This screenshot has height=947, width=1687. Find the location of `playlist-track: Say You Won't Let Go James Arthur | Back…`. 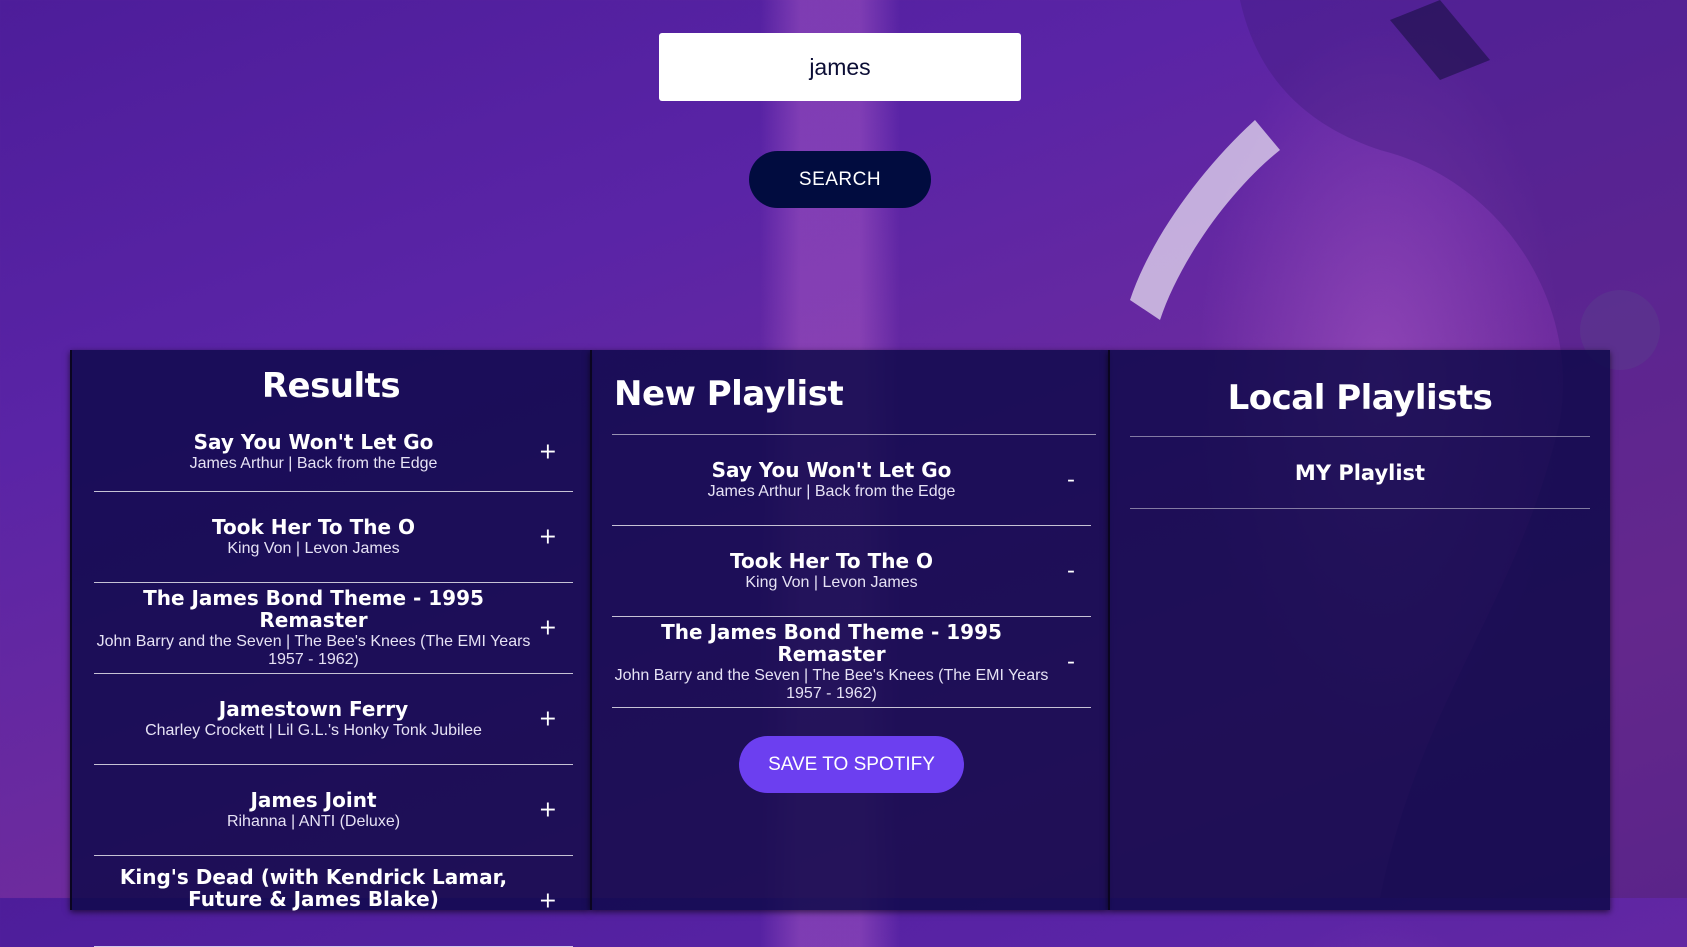

playlist-track: Say You Won't Let Go James Arthur | Back… is located at coordinates (851, 480).